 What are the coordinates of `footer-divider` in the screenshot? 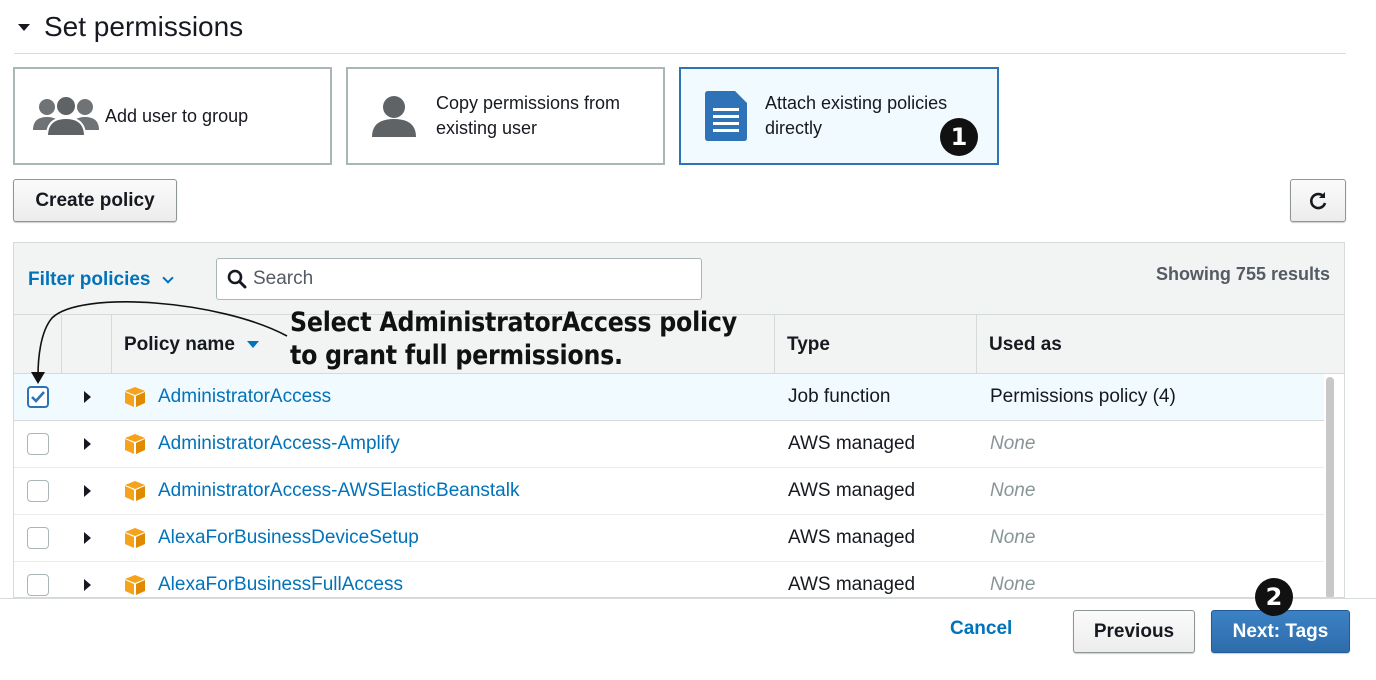 It's located at (688, 598).